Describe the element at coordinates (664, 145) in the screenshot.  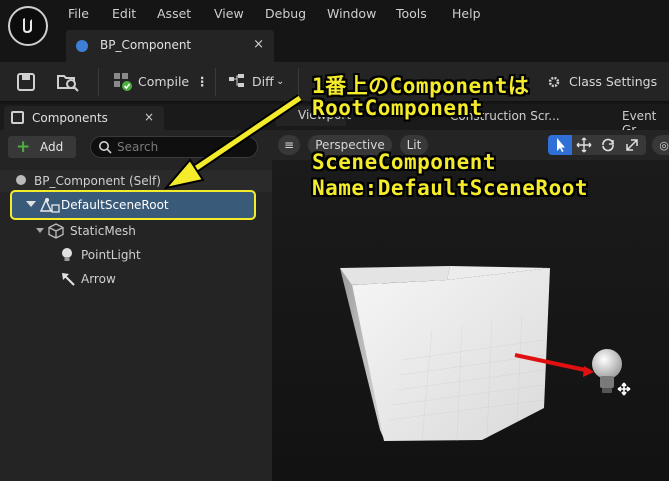
I see `globe-icon: ◎` at that location.